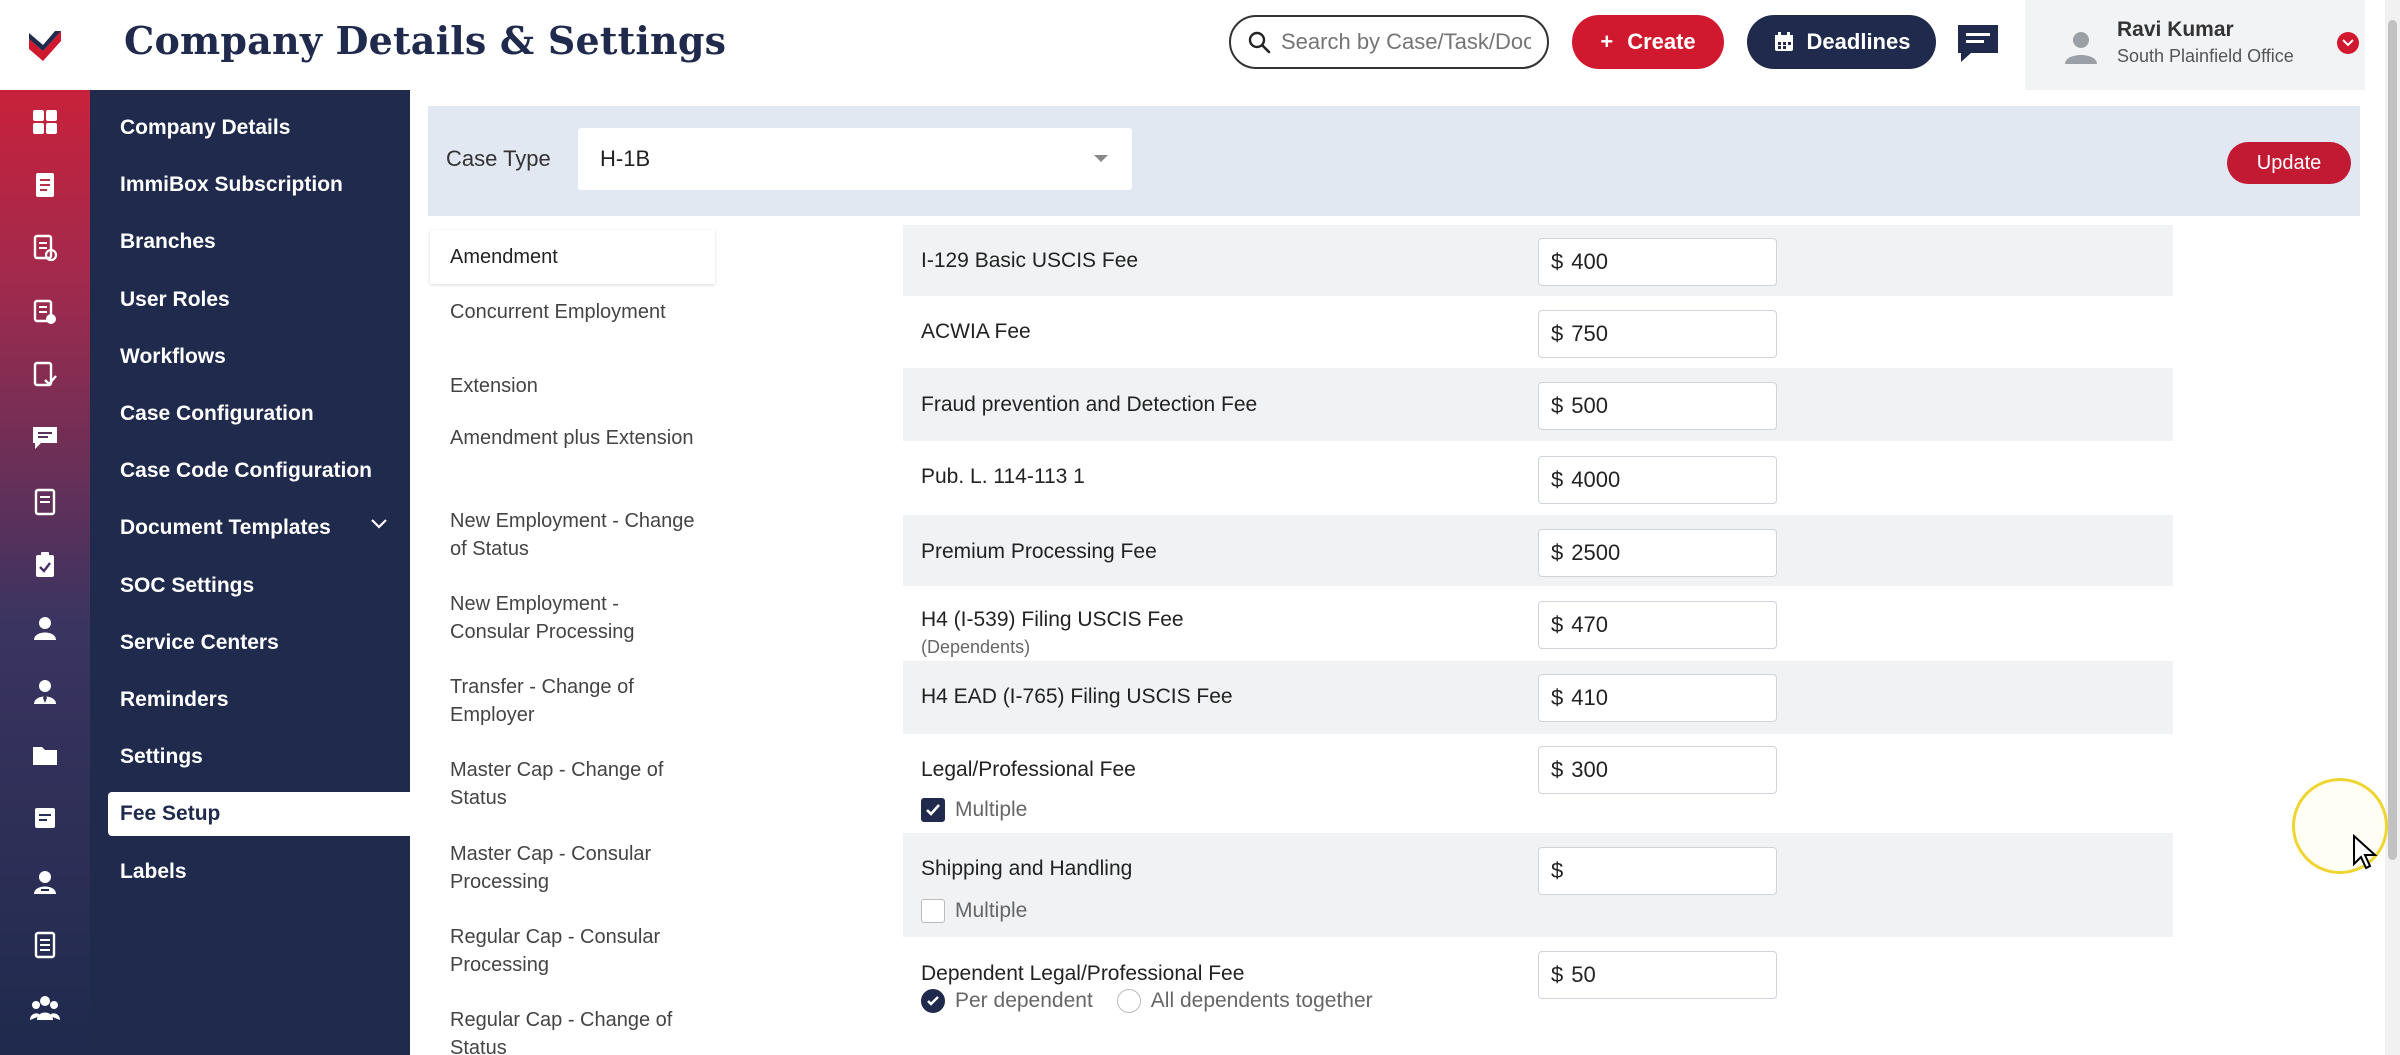 This screenshot has height=1055, width=2400. What do you see at coordinates (259, 814) in the screenshot?
I see `menu-item-fee-setup: Fee Setup` at bounding box center [259, 814].